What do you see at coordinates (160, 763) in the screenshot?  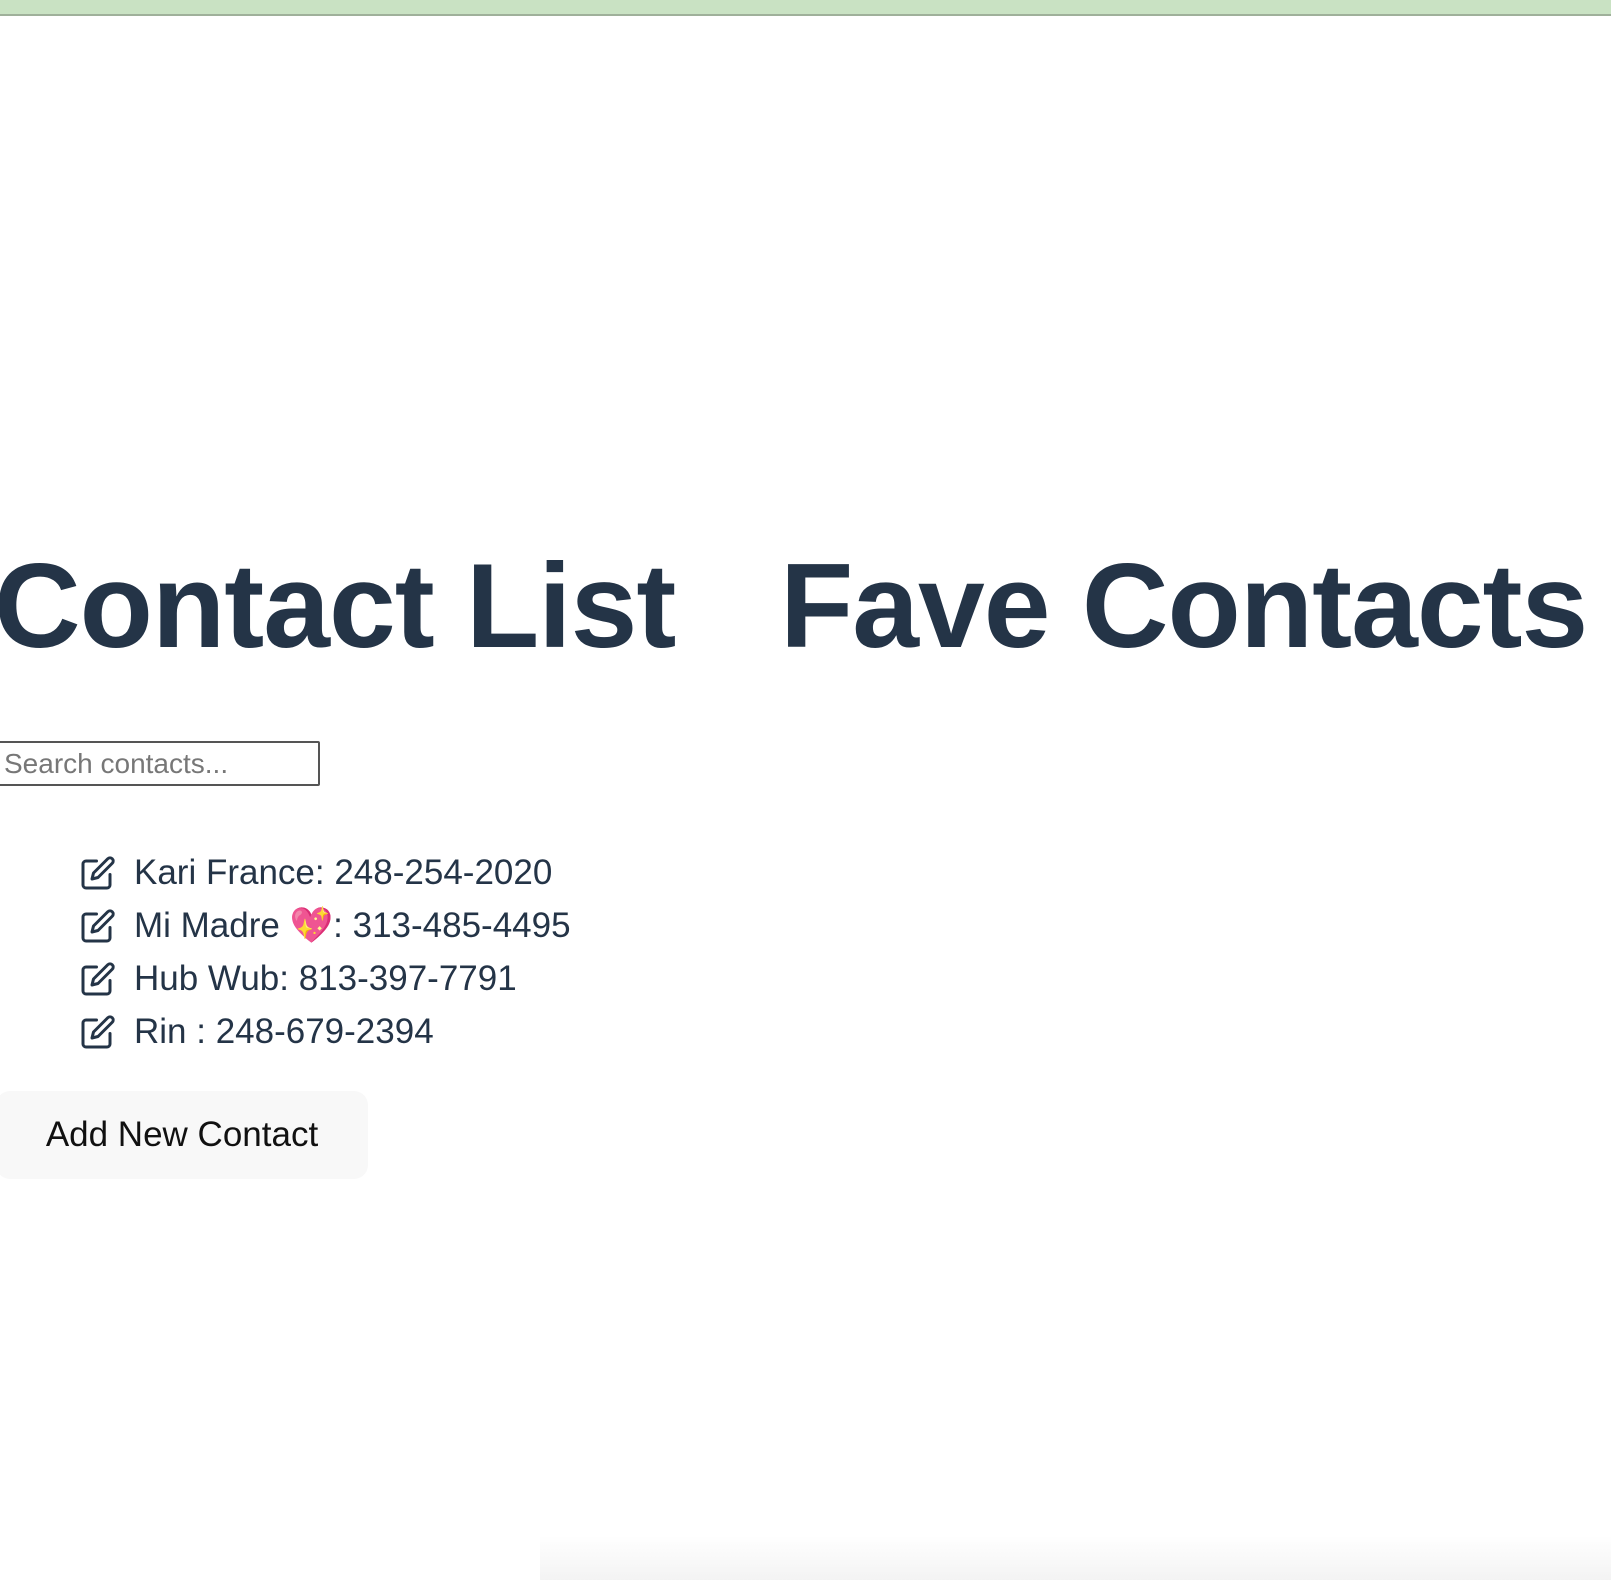 I see `search-input` at bounding box center [160, 763].